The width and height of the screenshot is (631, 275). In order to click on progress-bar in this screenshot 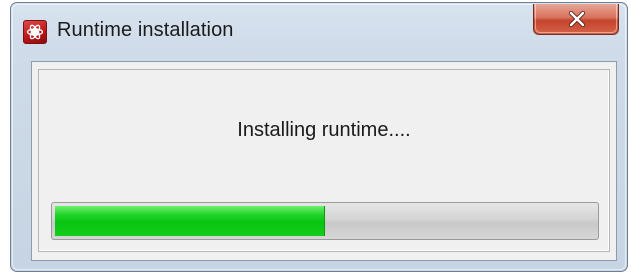, I will do `click(325, 221)`.